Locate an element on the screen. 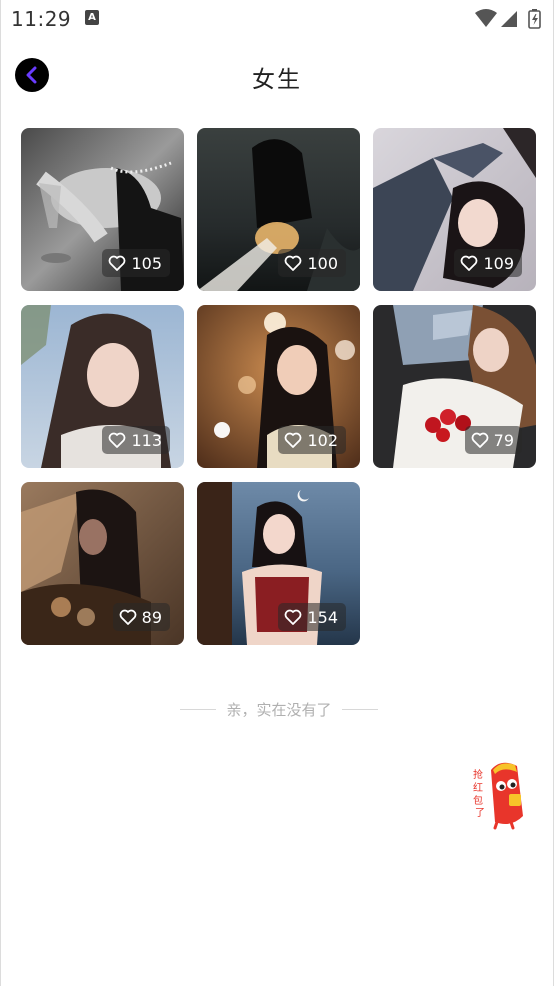  photo-card: 100 is located at coordinates (278, 209).